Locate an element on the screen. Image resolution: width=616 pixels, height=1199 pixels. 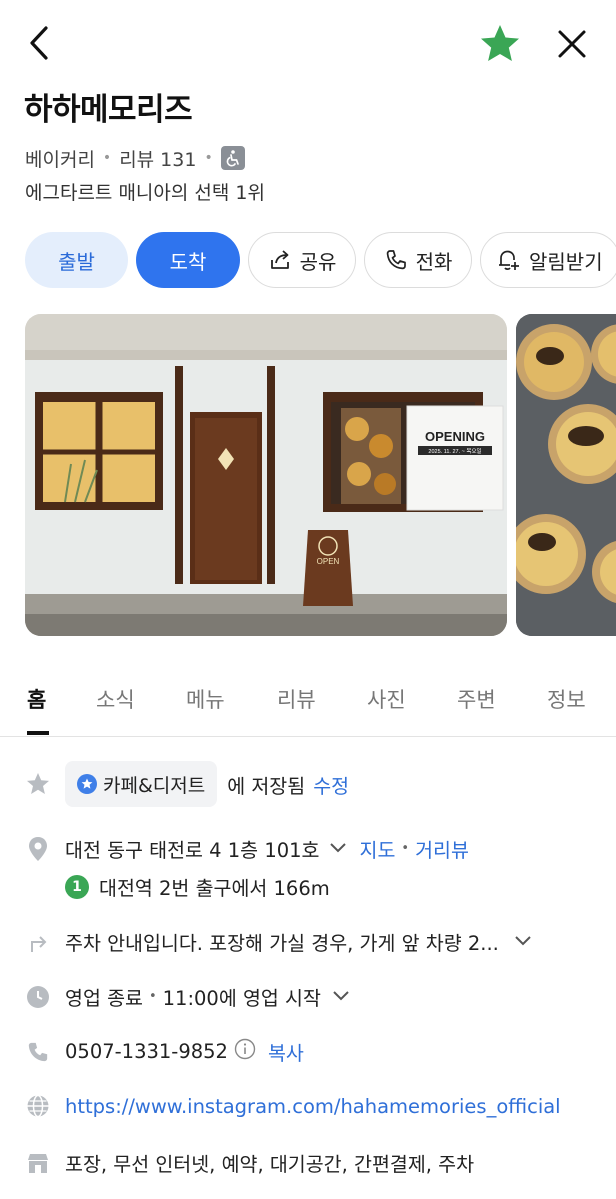
location-pin-icon is located at coordinates (38, 849).